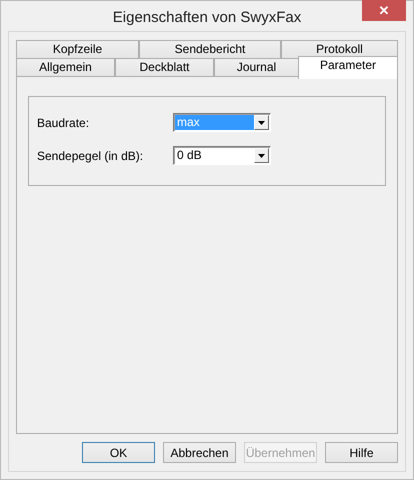 The height and width of the screenshot is (480, 414). Describe the element at coordinates (222, 155) in the screenshot. I see `dropdown: 0 dB` at that location.